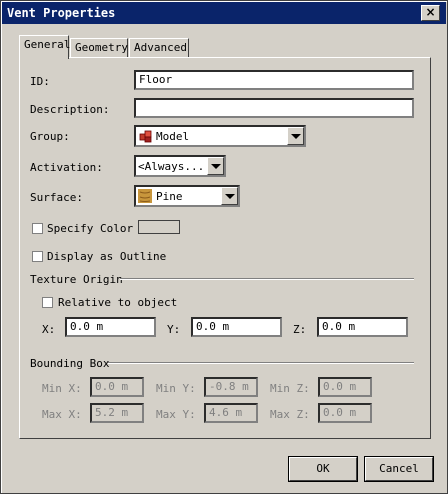 This screenshot has height=494, width=448. I want to click on relative-to-object-checkbox, so click(47, 302).